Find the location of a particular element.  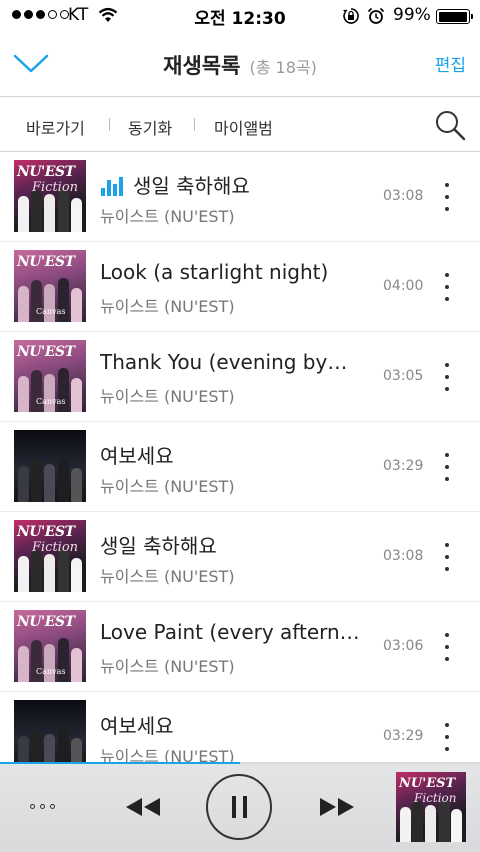

edit-button: 편집 is located at coordinates (450, 63).